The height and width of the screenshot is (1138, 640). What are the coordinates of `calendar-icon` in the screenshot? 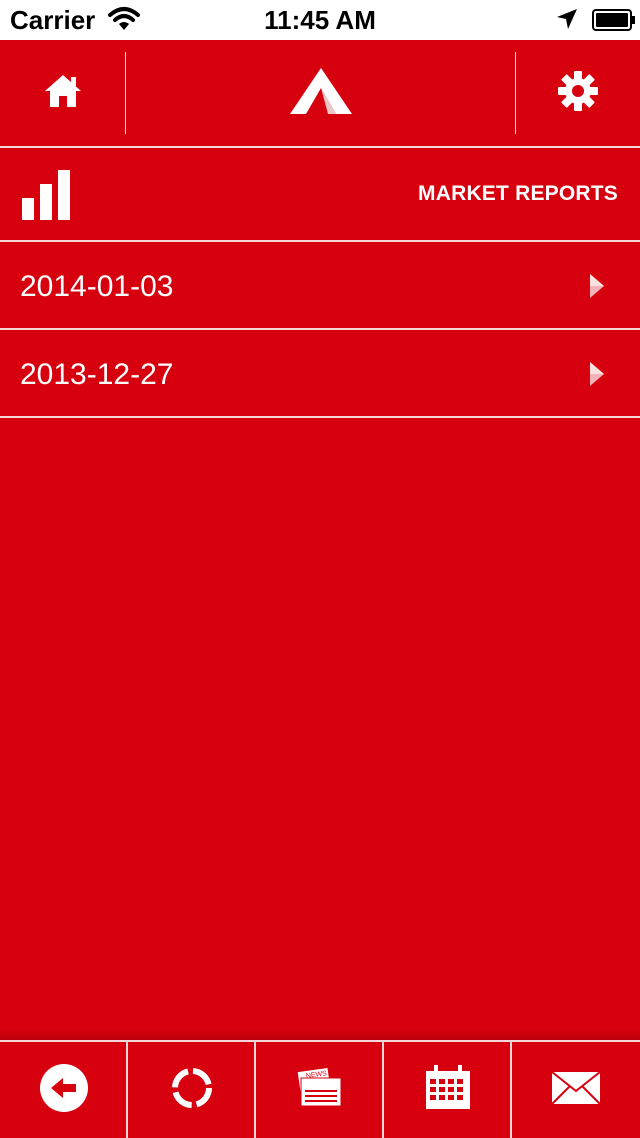 It's located at (448, 1090).